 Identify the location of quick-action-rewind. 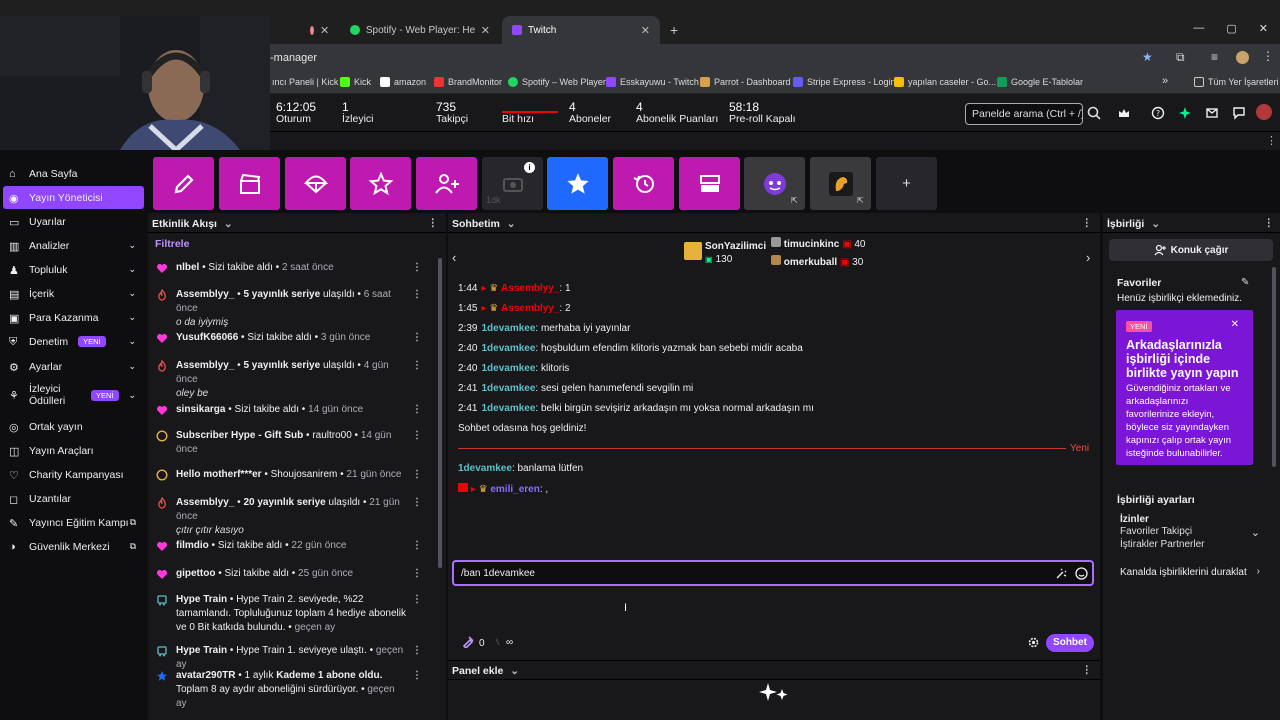
(643, 183).